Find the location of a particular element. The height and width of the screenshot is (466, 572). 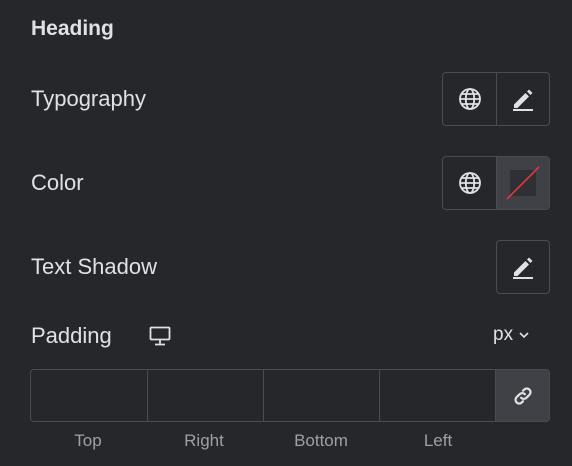

padding-label: Padding is located at coordinates (71, 335).